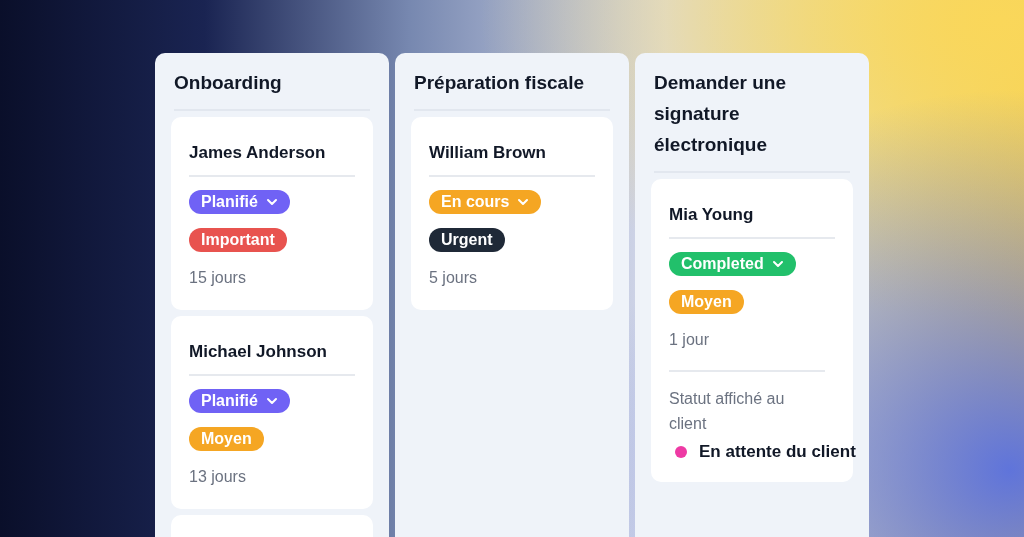 The image size is (1024, 537). What do you see at coordinates (689, 340) in the screenshot?
I see `duration-text: 1 jour` at bounding box center [689, 340].